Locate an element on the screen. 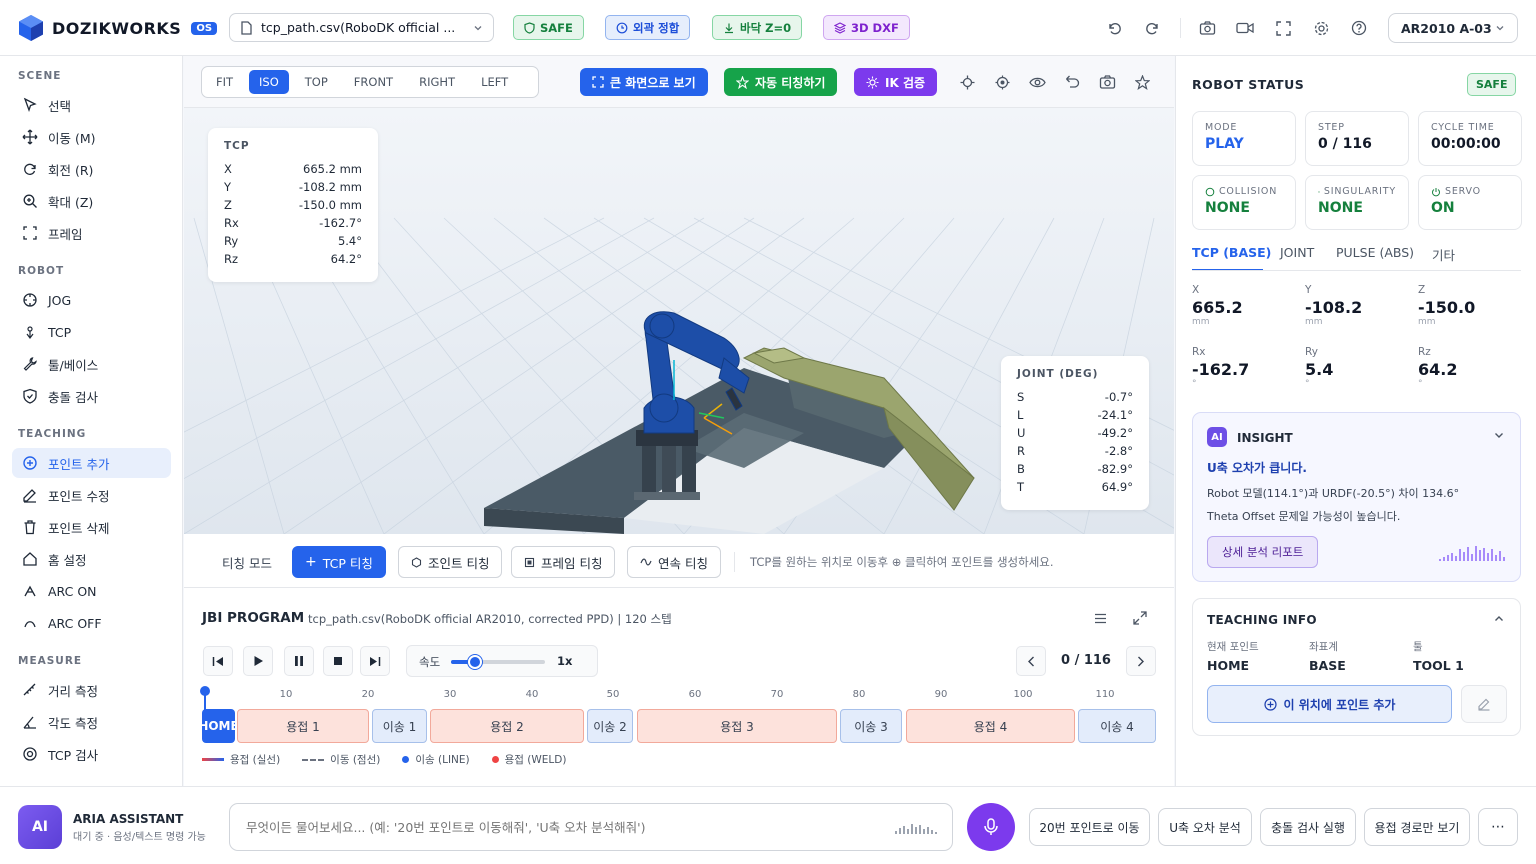  timeline-segment: 이송 1 is located at coordinates (399, 726).